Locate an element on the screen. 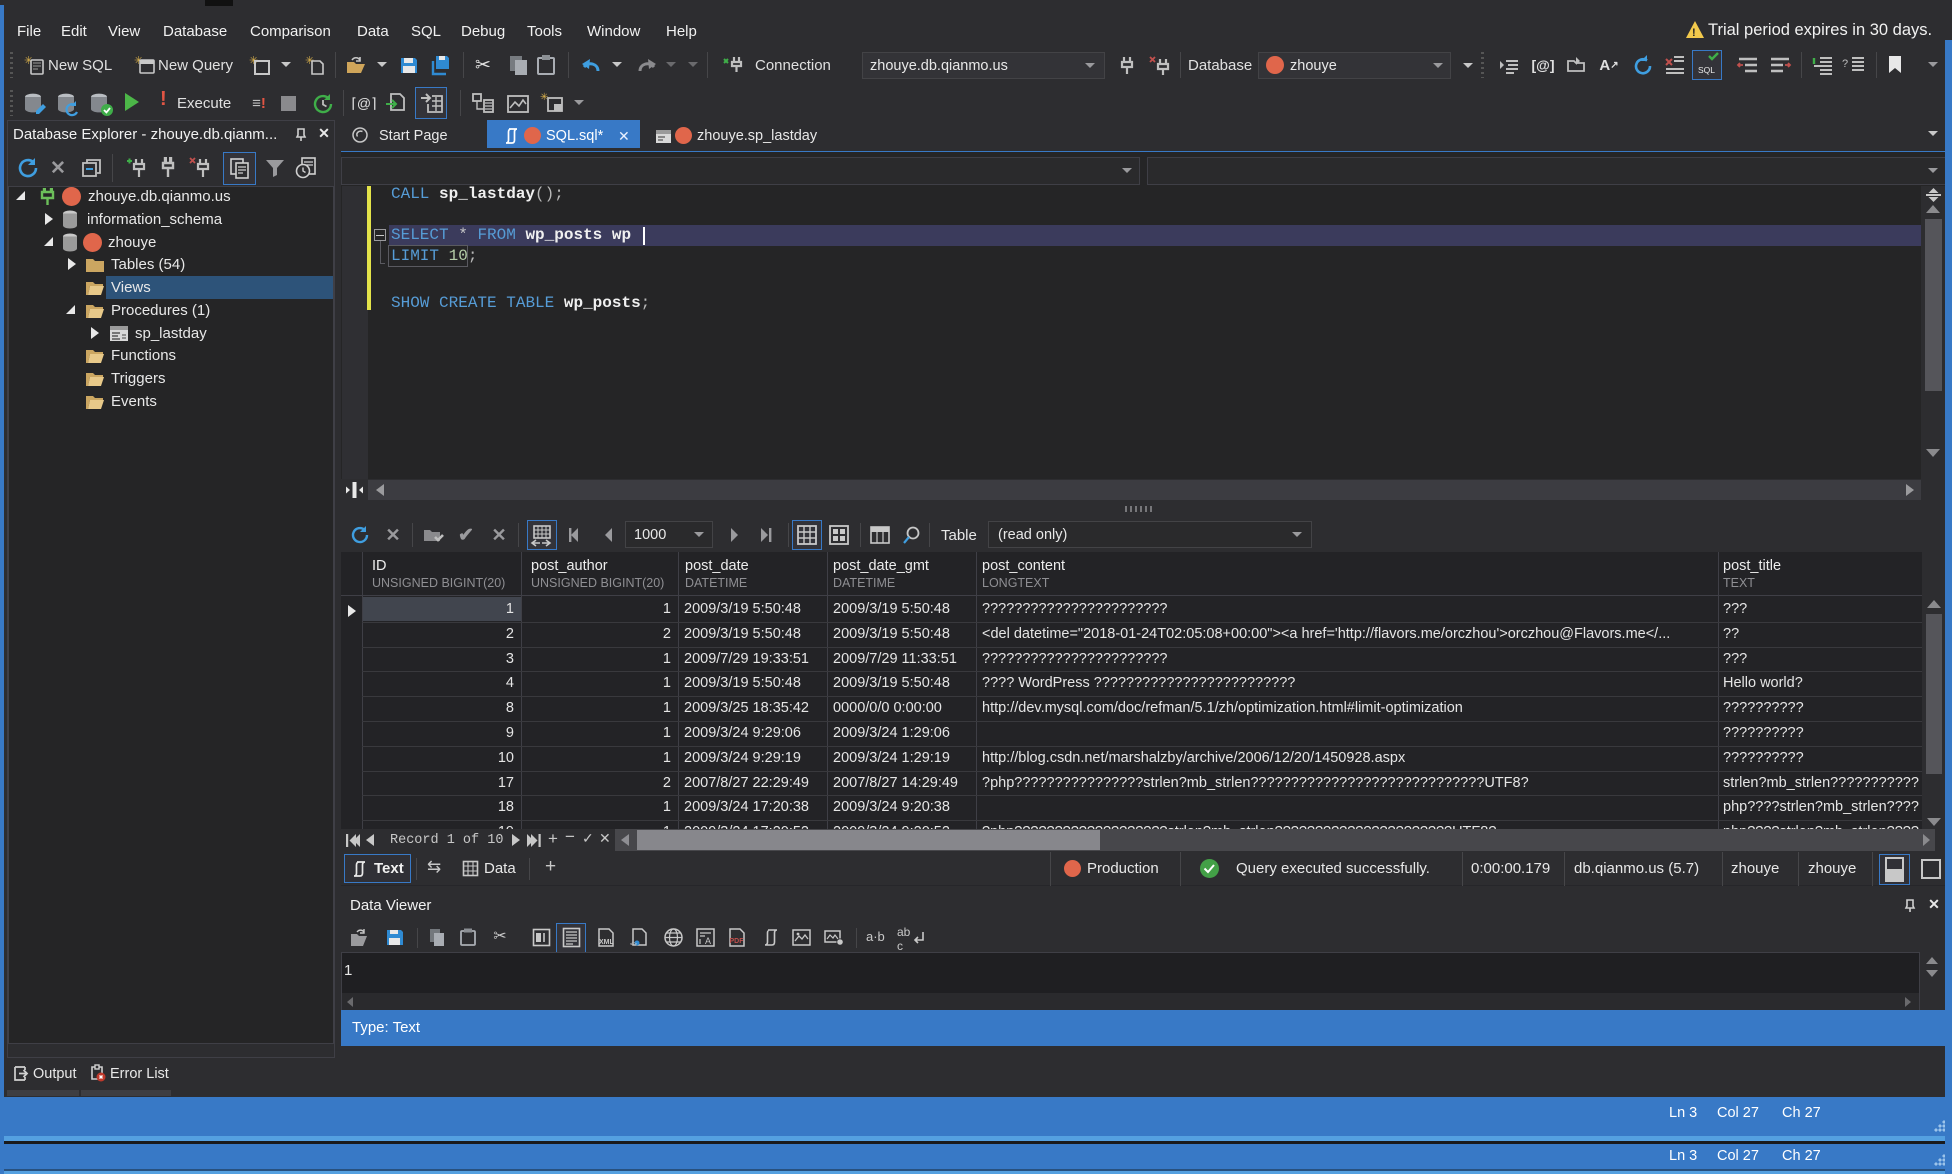  svg-text: SQL is located at coordinates (1706, 70).